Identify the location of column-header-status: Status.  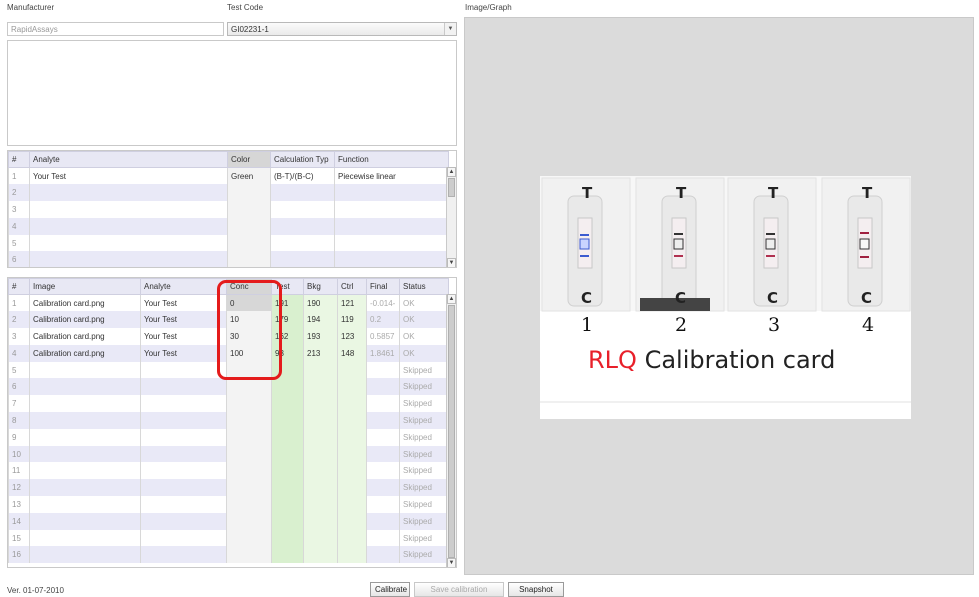
(424, 286).